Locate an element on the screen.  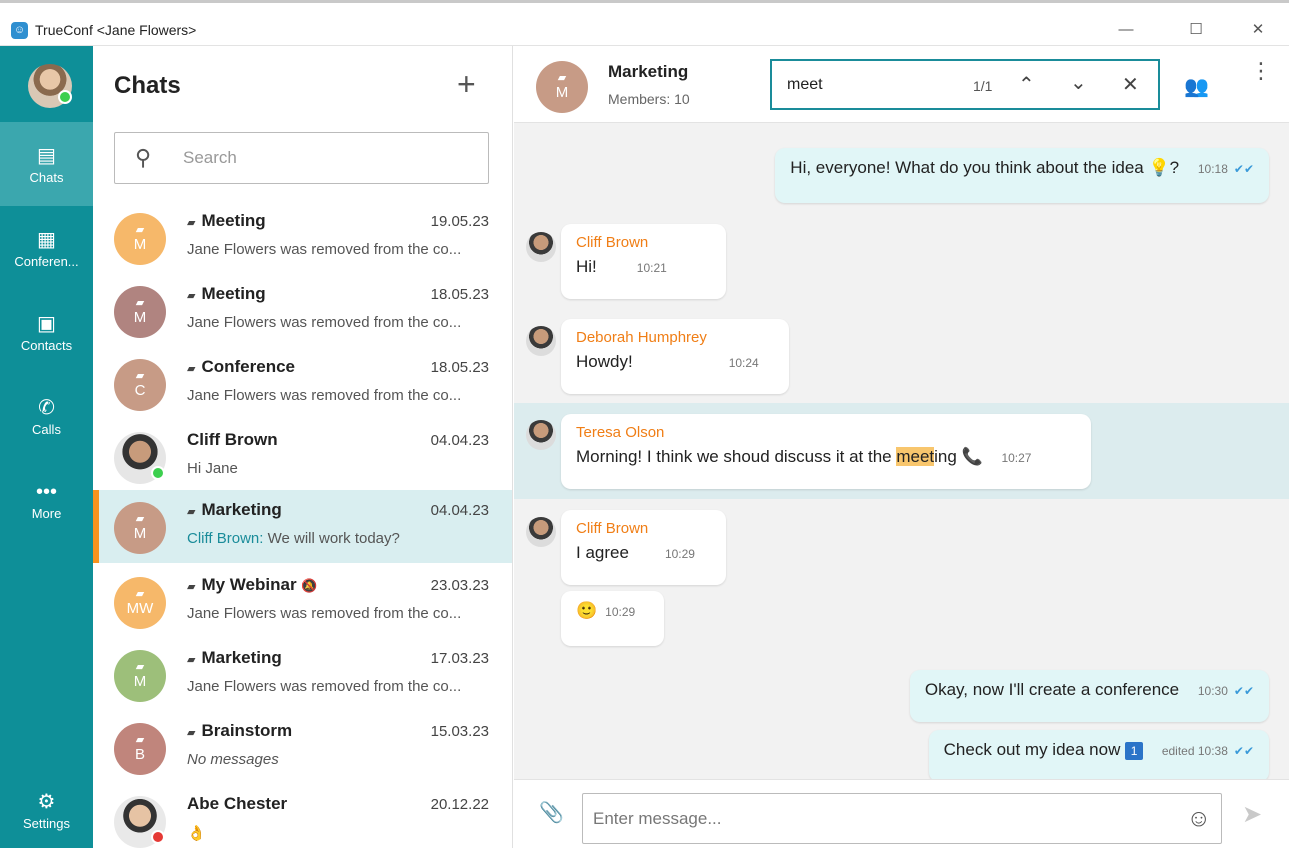
nav-item-chats: ▤ Chats is located at coordinates (46, 164).